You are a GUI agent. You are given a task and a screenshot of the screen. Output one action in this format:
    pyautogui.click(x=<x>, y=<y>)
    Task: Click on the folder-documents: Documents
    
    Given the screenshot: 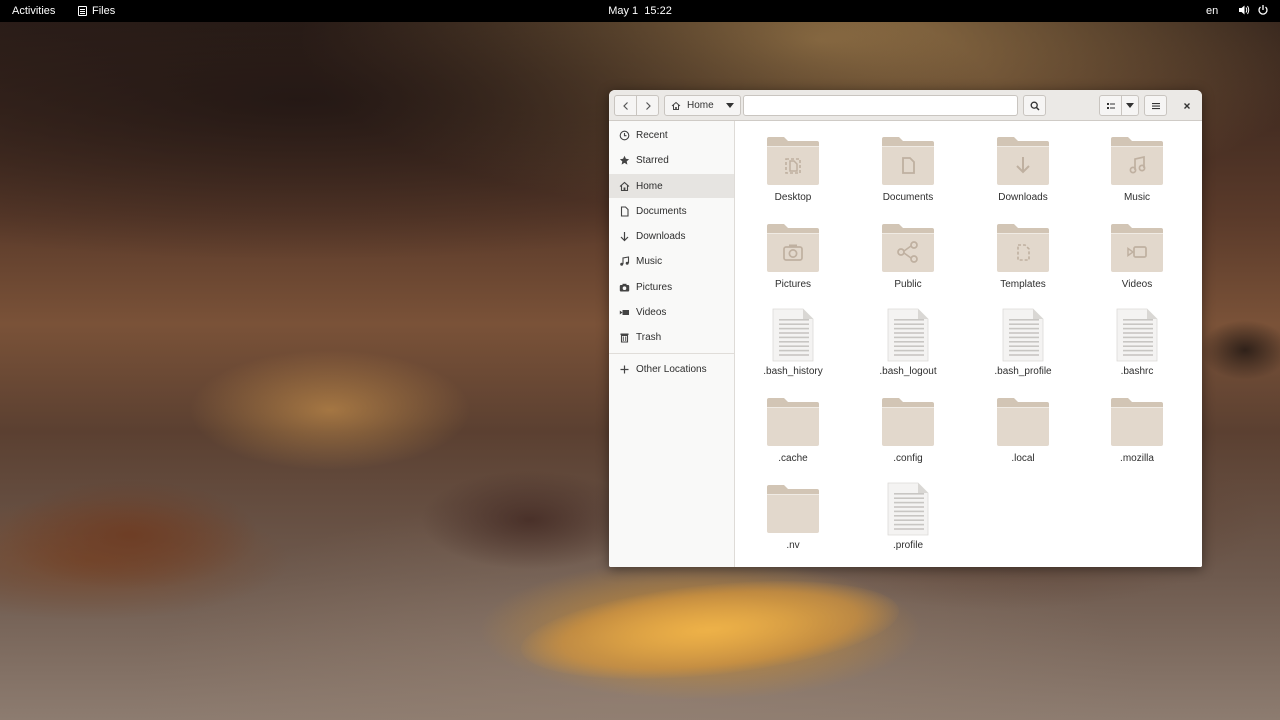 What is the action you would take?
    pyautogui.click(x=908, y=164)
    